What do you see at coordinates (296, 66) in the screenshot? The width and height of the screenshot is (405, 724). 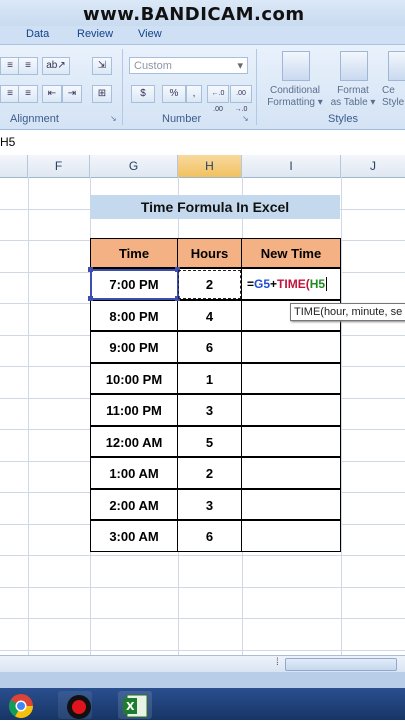 I see `conditional-formatting-icon` at bounding box center [296, 66].